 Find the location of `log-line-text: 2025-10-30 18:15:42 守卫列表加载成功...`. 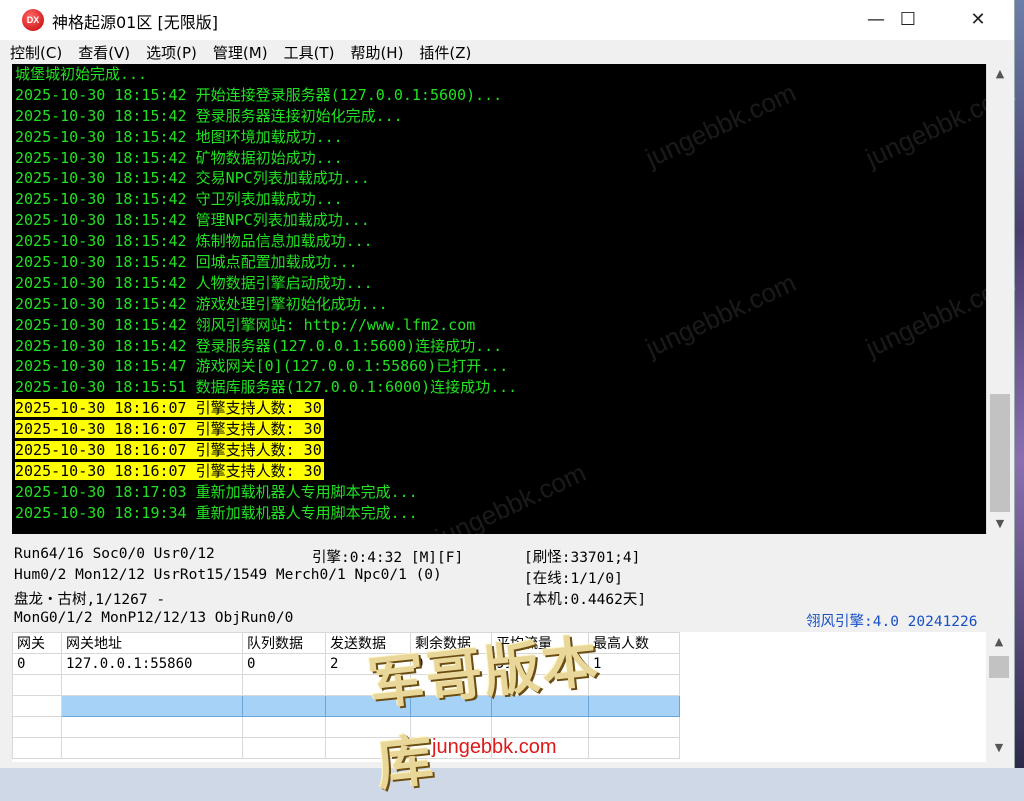

log-line-text: 2025-10-30 18:15:42 守卫列表加载成功... is located at coordinates (179, 199).